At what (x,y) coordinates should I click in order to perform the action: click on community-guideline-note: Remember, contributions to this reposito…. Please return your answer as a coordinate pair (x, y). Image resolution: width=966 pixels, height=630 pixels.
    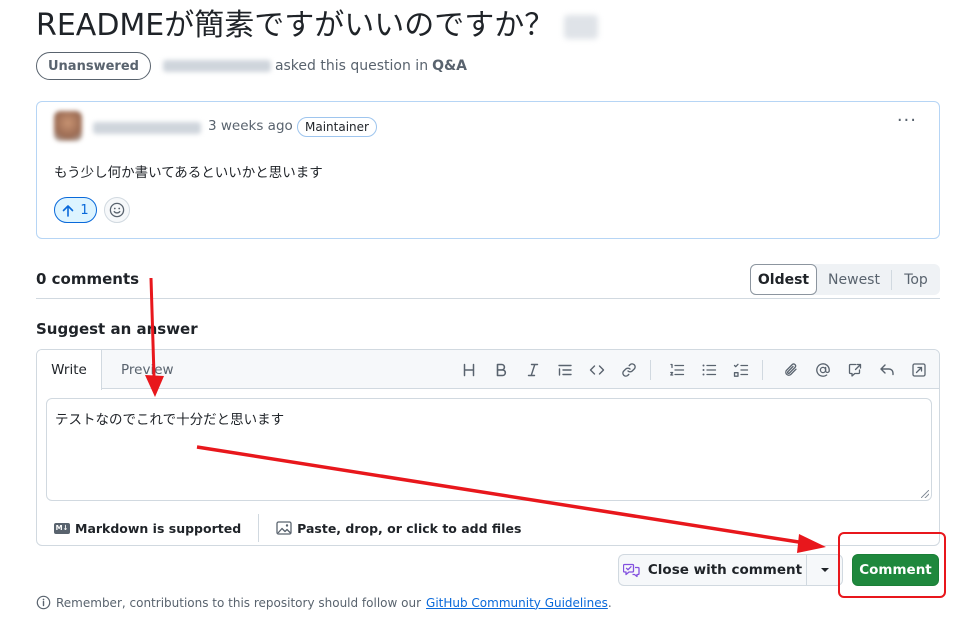
    Looking at the image, I should click on (324, 602).